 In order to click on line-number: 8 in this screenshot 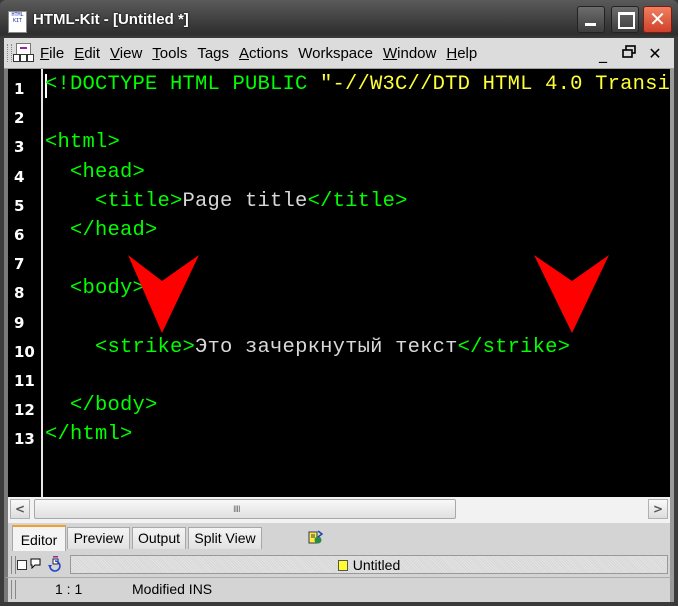, I will do `click(19, 293)`.